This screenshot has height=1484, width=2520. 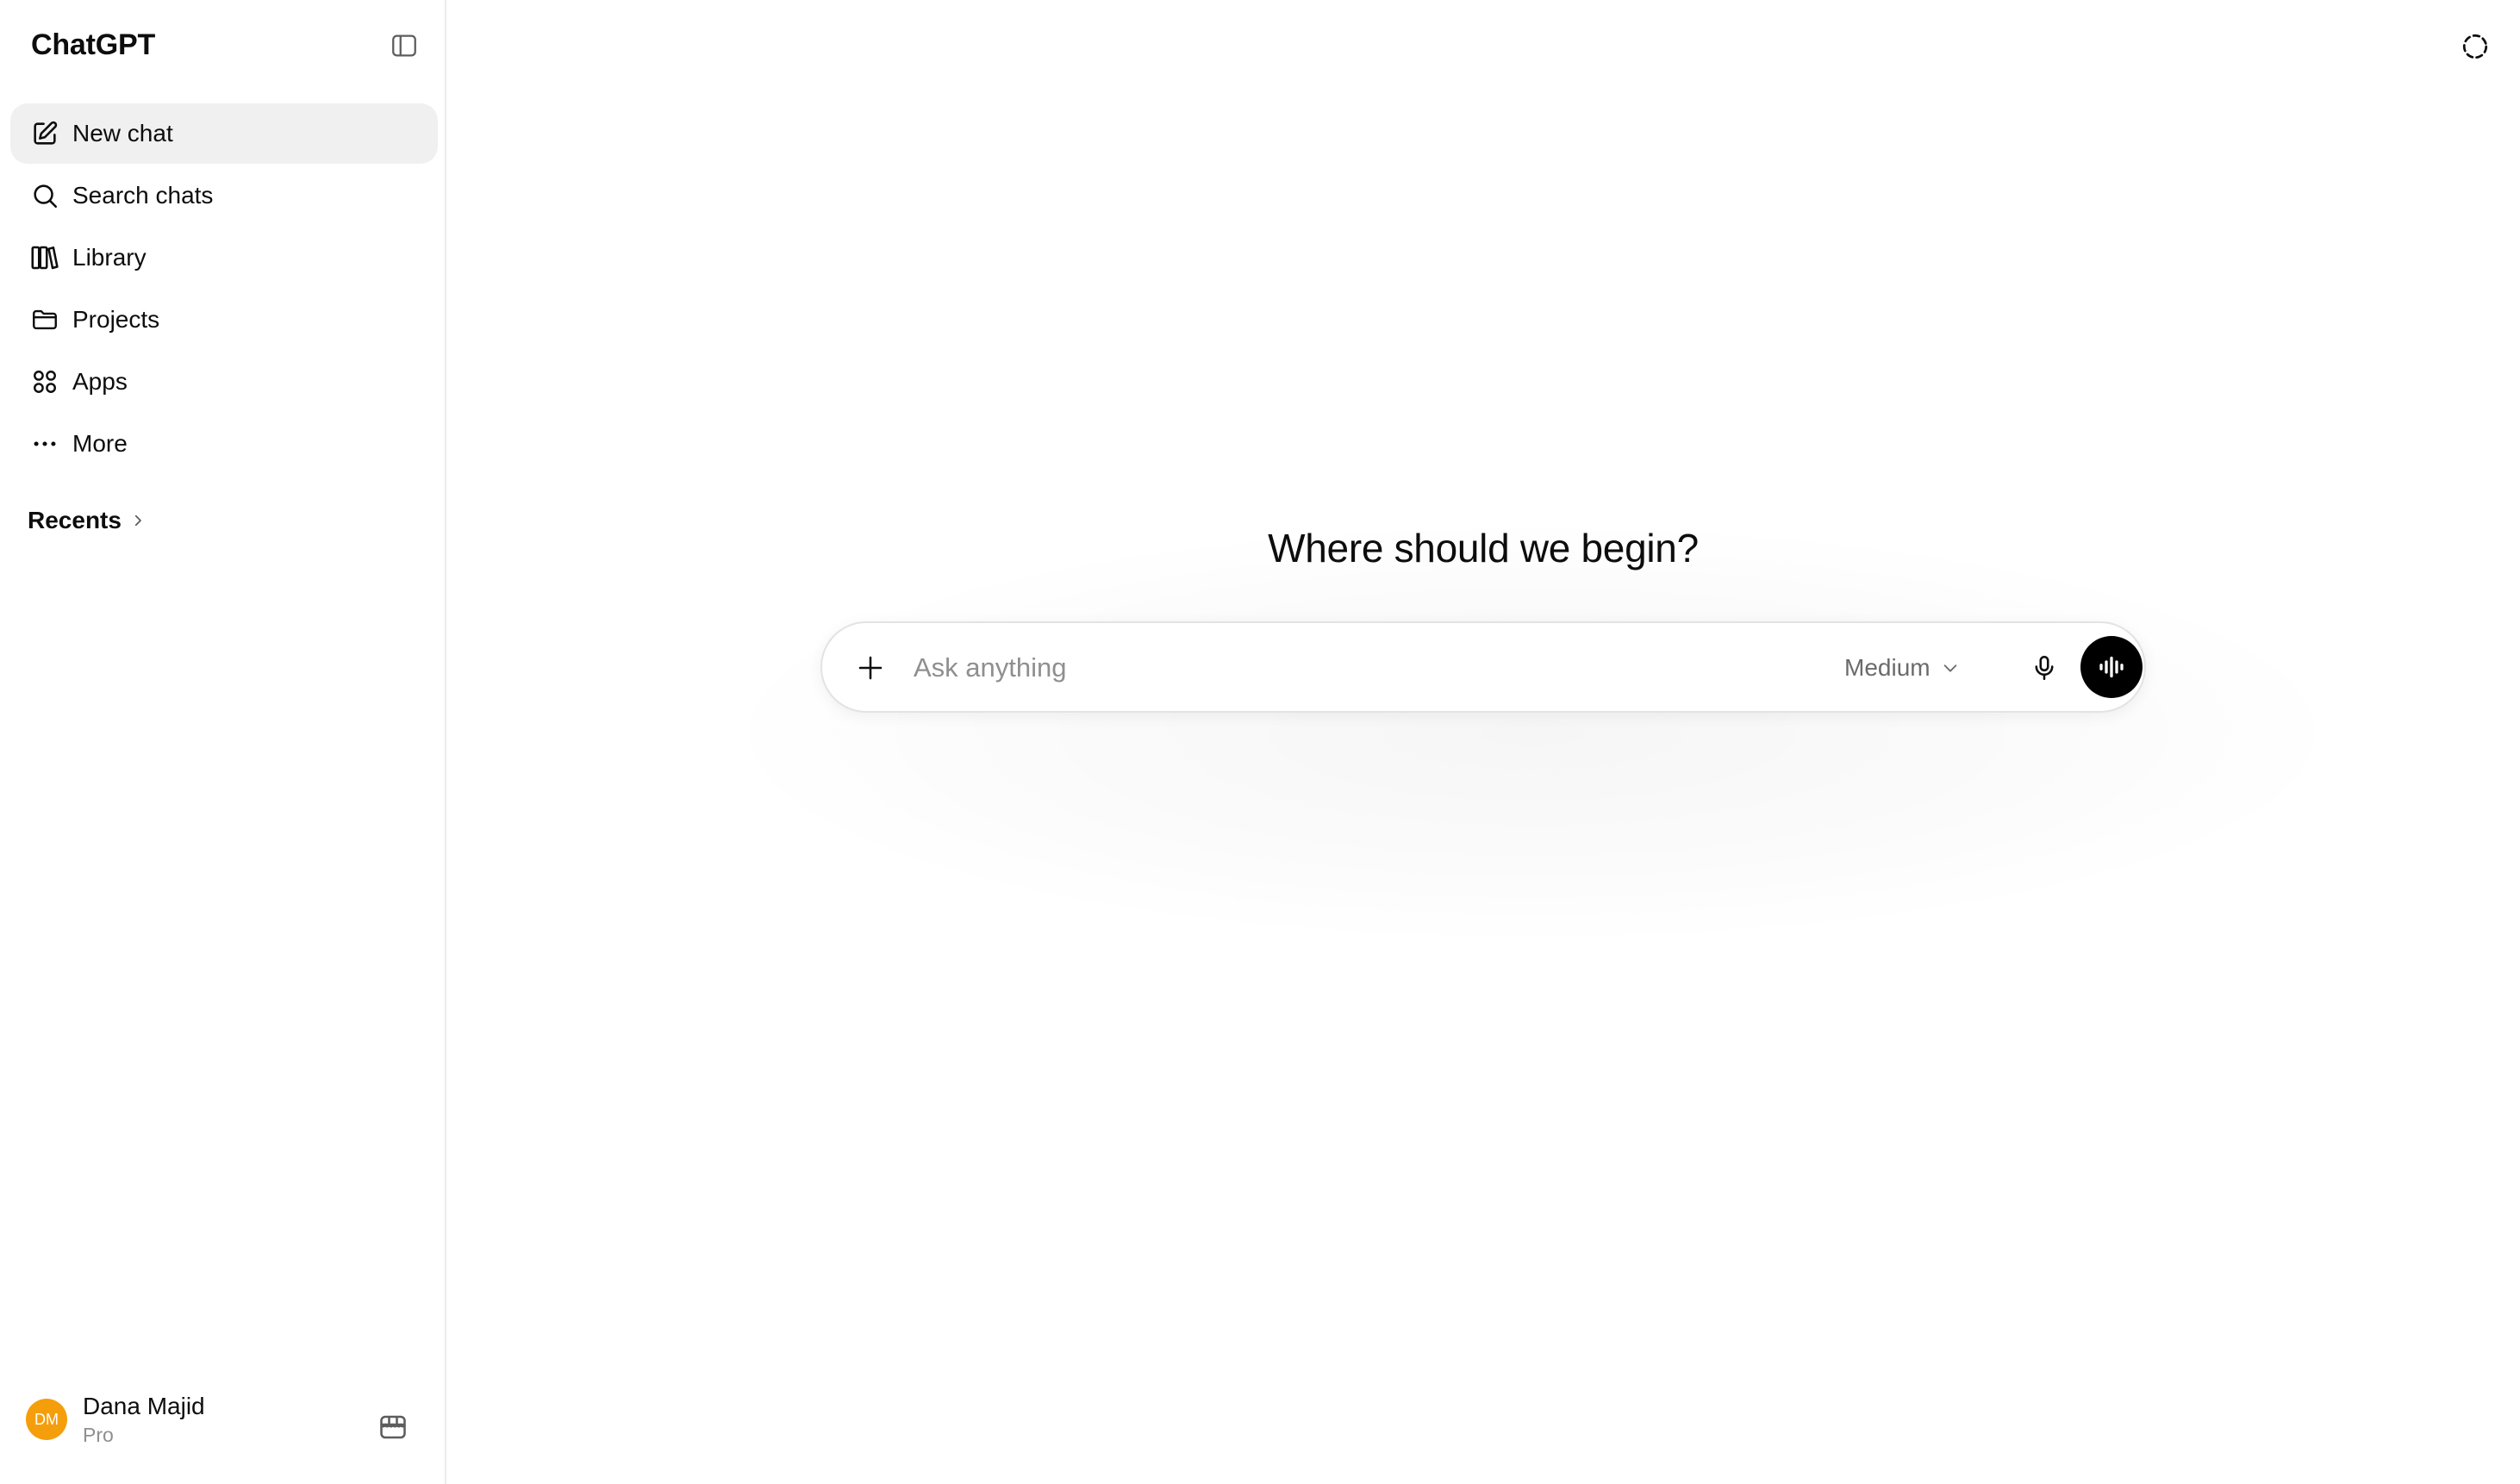 I want to click on sidebar-item-label: Apps, so click(x=100, y=382).